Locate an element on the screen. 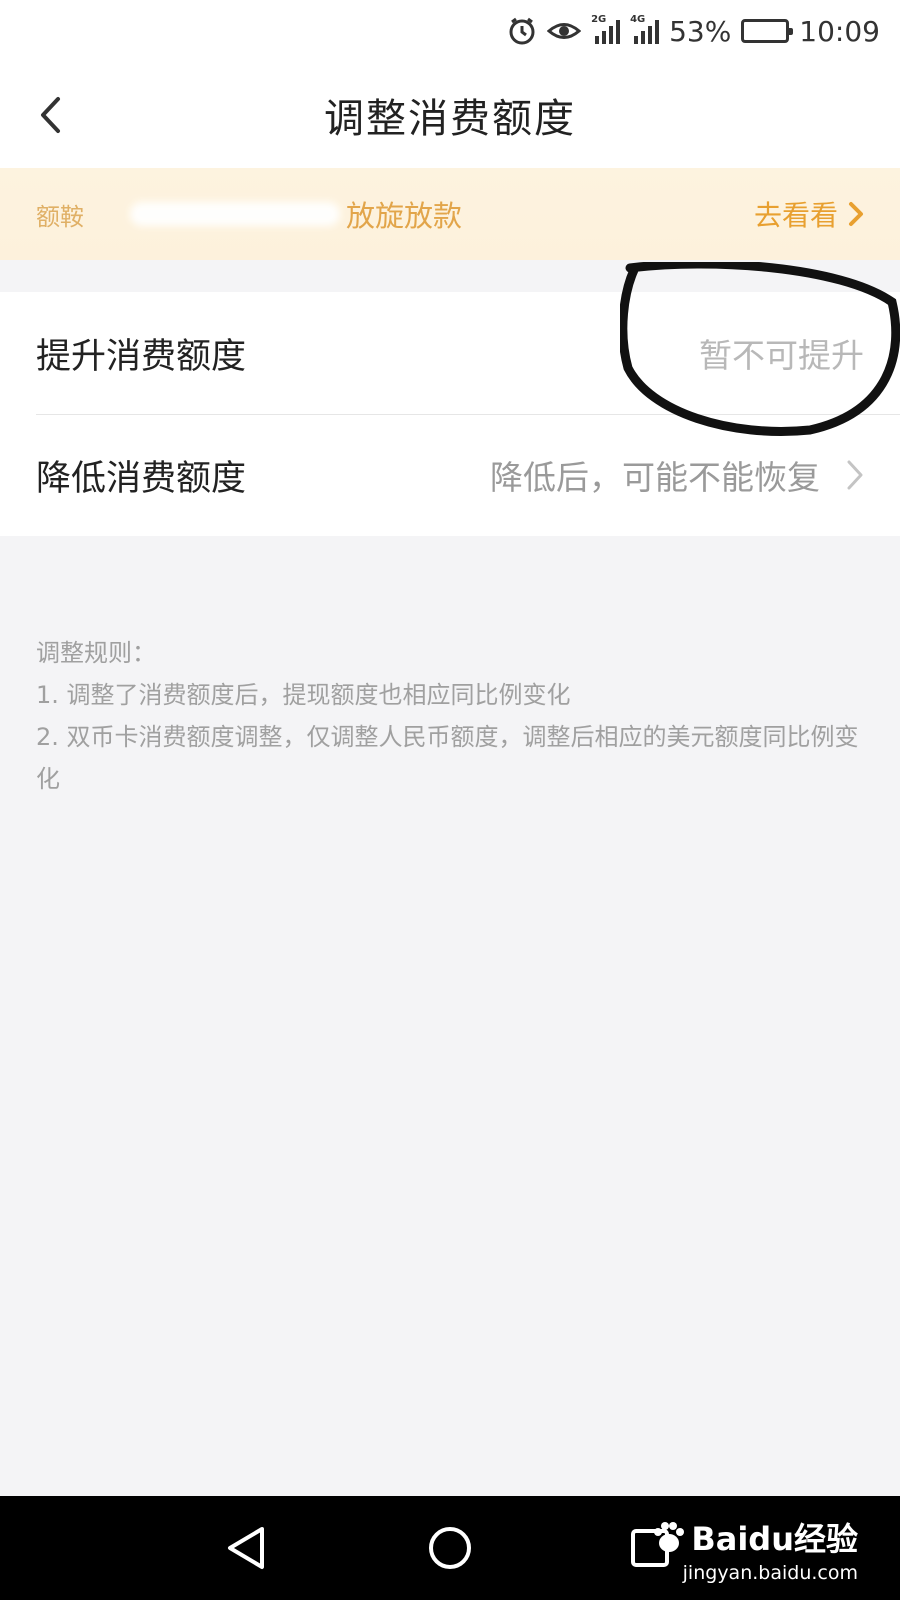 This screenshot has width=900, height=1600. system-navigation-bar: Baidu经验 jingyan.baidu.com is located at coordinates (450, 1548).